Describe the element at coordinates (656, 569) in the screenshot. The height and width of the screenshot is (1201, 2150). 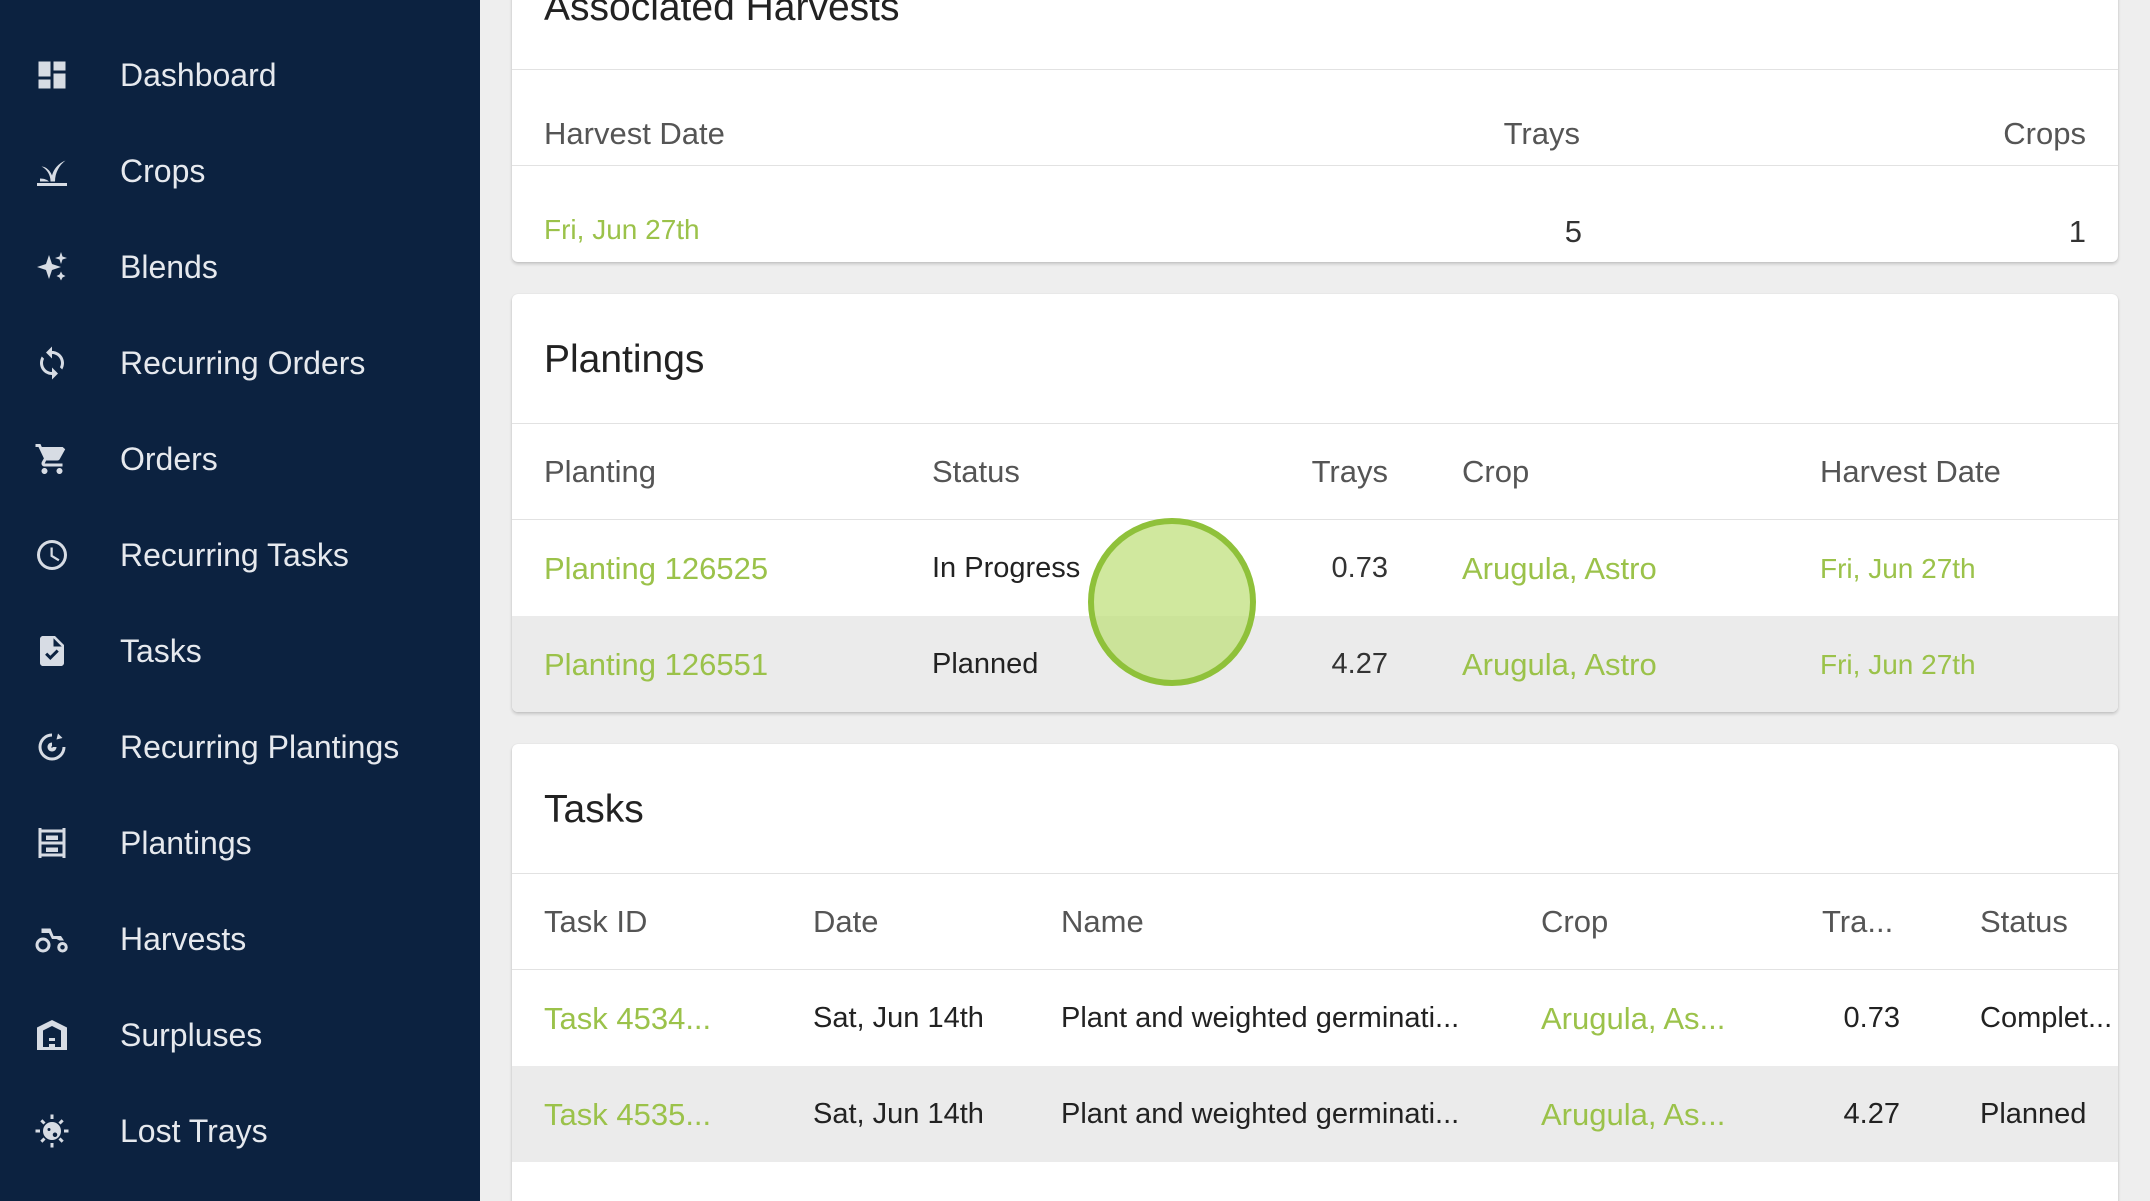
I see `planting-link: Planting 126525` at that location.